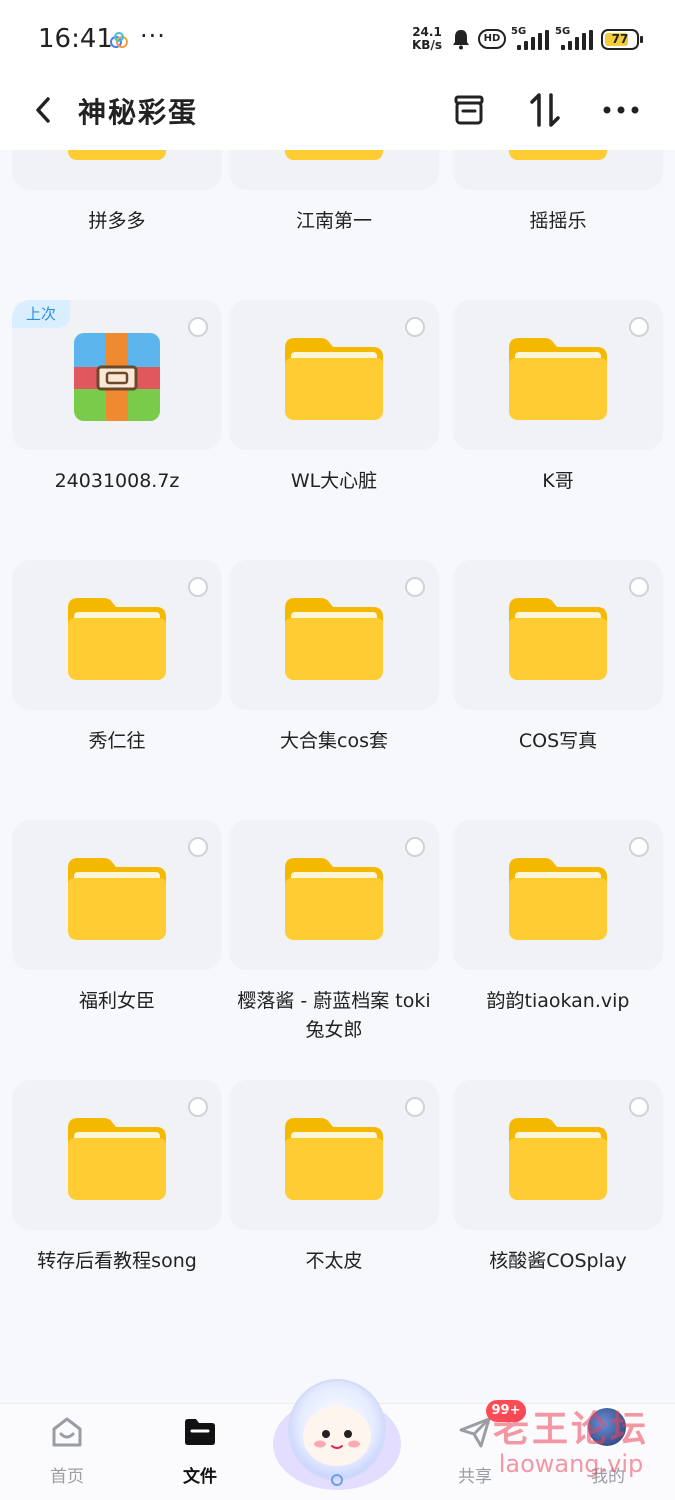 Image resolution: width=675 pixels, height=1500 pixels. Describe the element at coordinates (545, 110) in the screenshot. I see `sort-button` at that location.